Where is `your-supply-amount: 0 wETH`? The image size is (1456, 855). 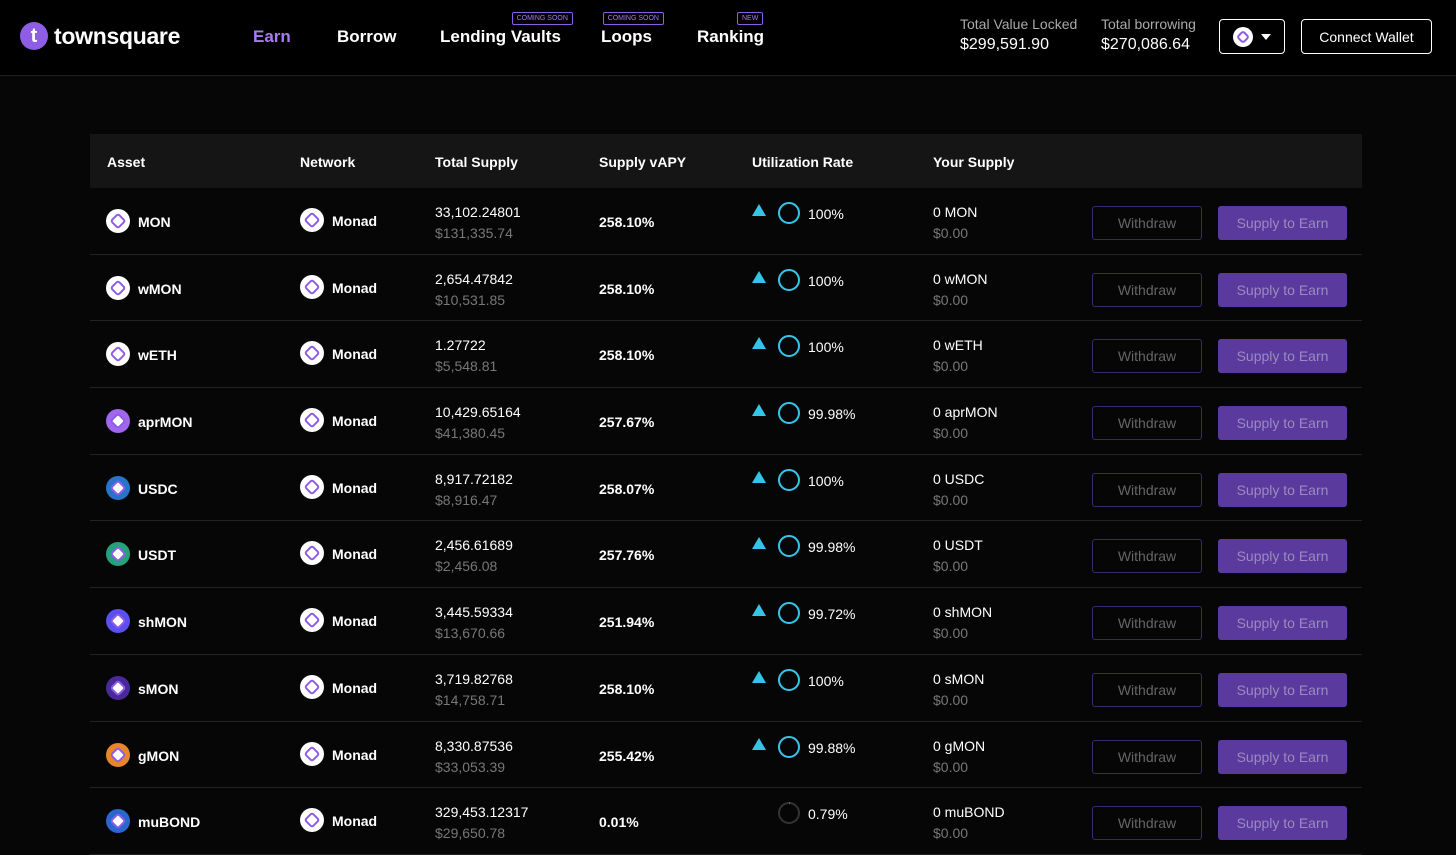
your-supply-amount: 0 wETH is located at coordinates (958, 345).